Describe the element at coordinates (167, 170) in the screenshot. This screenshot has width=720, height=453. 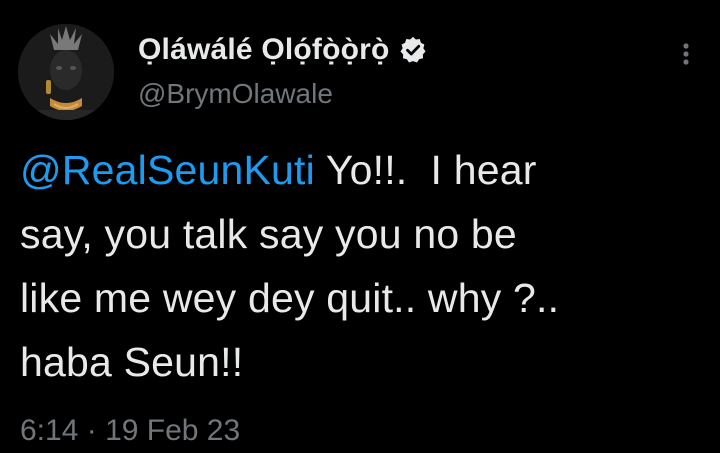
I see `mention-link: @RealSeunKuti` at that location.